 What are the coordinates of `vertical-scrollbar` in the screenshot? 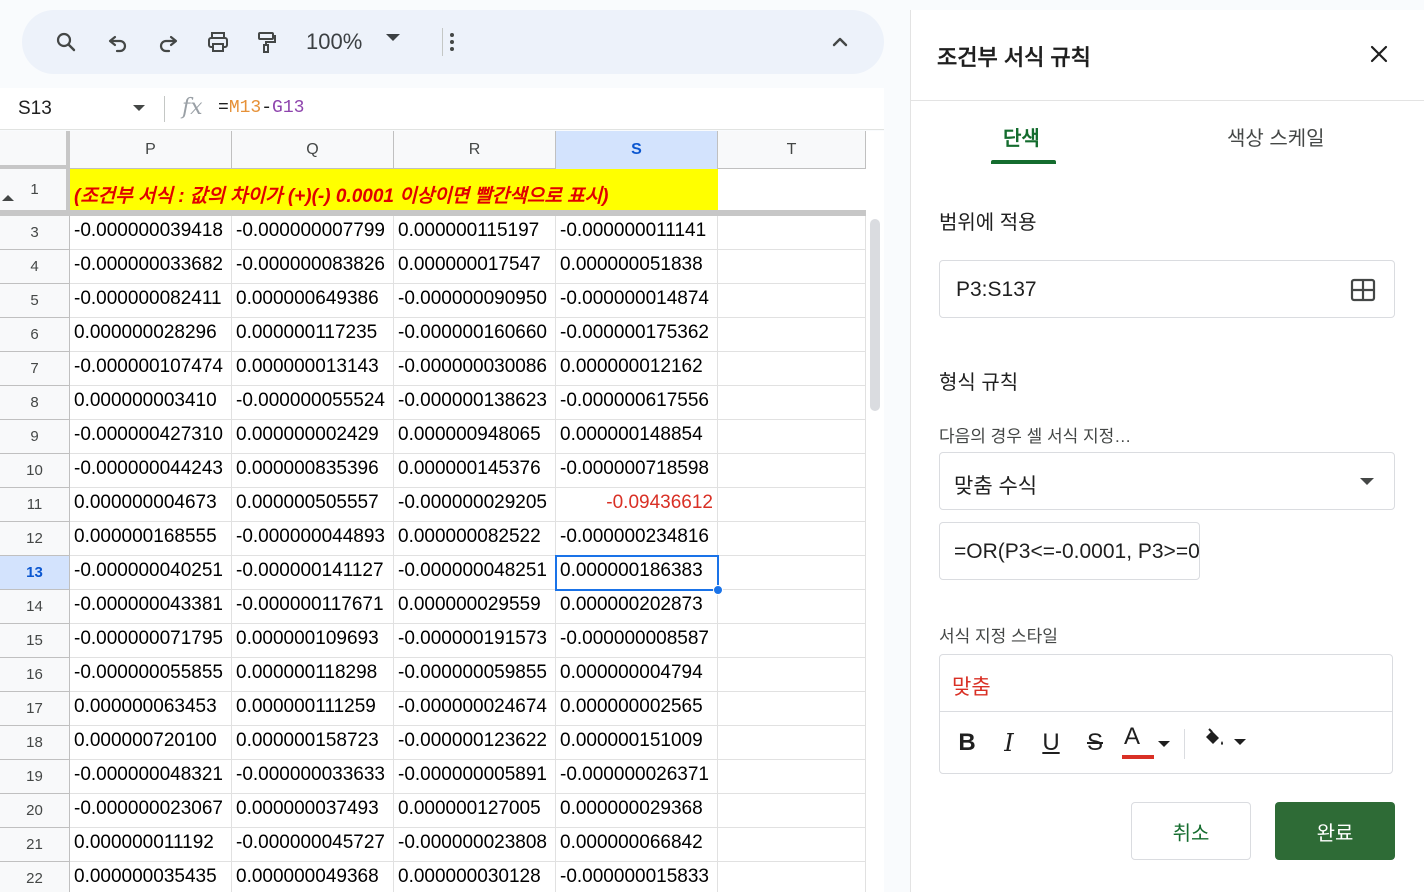 It's located at (875, 511).